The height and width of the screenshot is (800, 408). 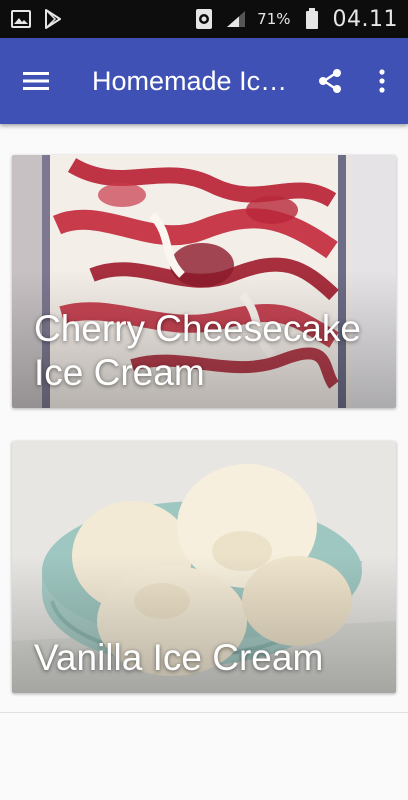 What do you see at coordinates (236, 19) in the screenshot?
I see `signal-icon` at bounding box center [236, 19].